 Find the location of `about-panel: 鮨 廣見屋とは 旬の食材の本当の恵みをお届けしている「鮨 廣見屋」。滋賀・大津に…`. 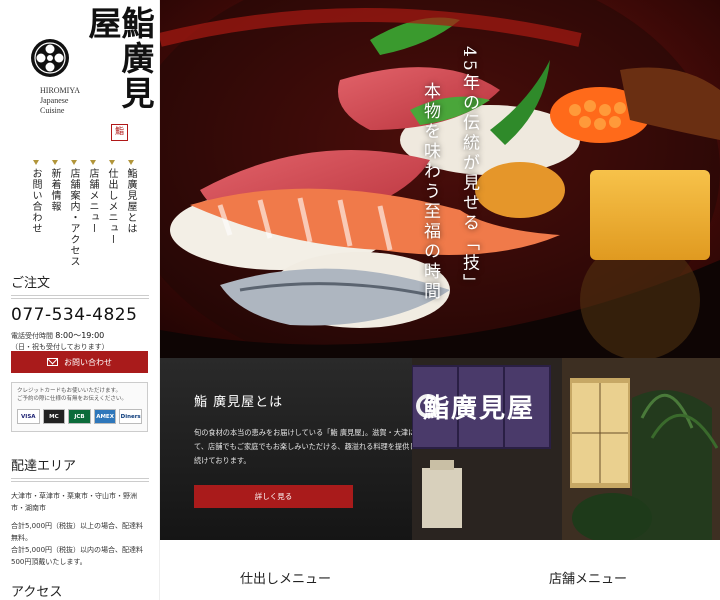

about-panel: 鮨 廣見屋とは 旬の食材の本当の恵みをお届けしている「鮨 廣見屋」。滋賀・大津に… is located at coordinates (288, 449).